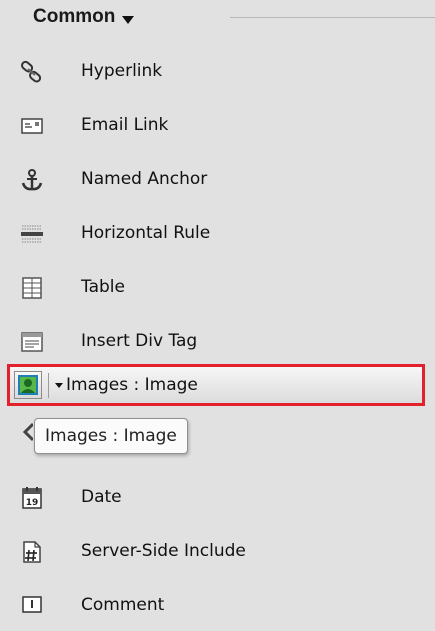 This screenshot has height=631, width=435. What do you see at coordinates (139, 341) in the screenshot?
I see `item-label: Insert Div Tag` at bounding box center [139, 341].